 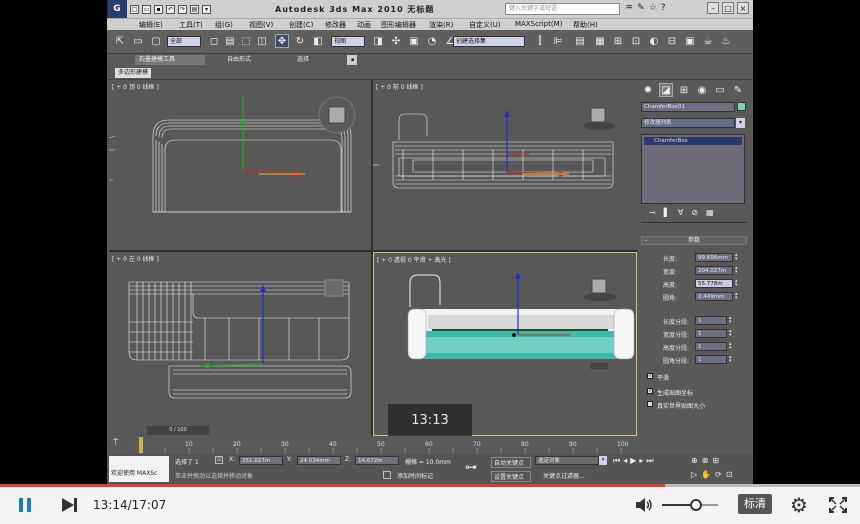 I want to click on redo-icon: ↷, so click(x=182, y=9).